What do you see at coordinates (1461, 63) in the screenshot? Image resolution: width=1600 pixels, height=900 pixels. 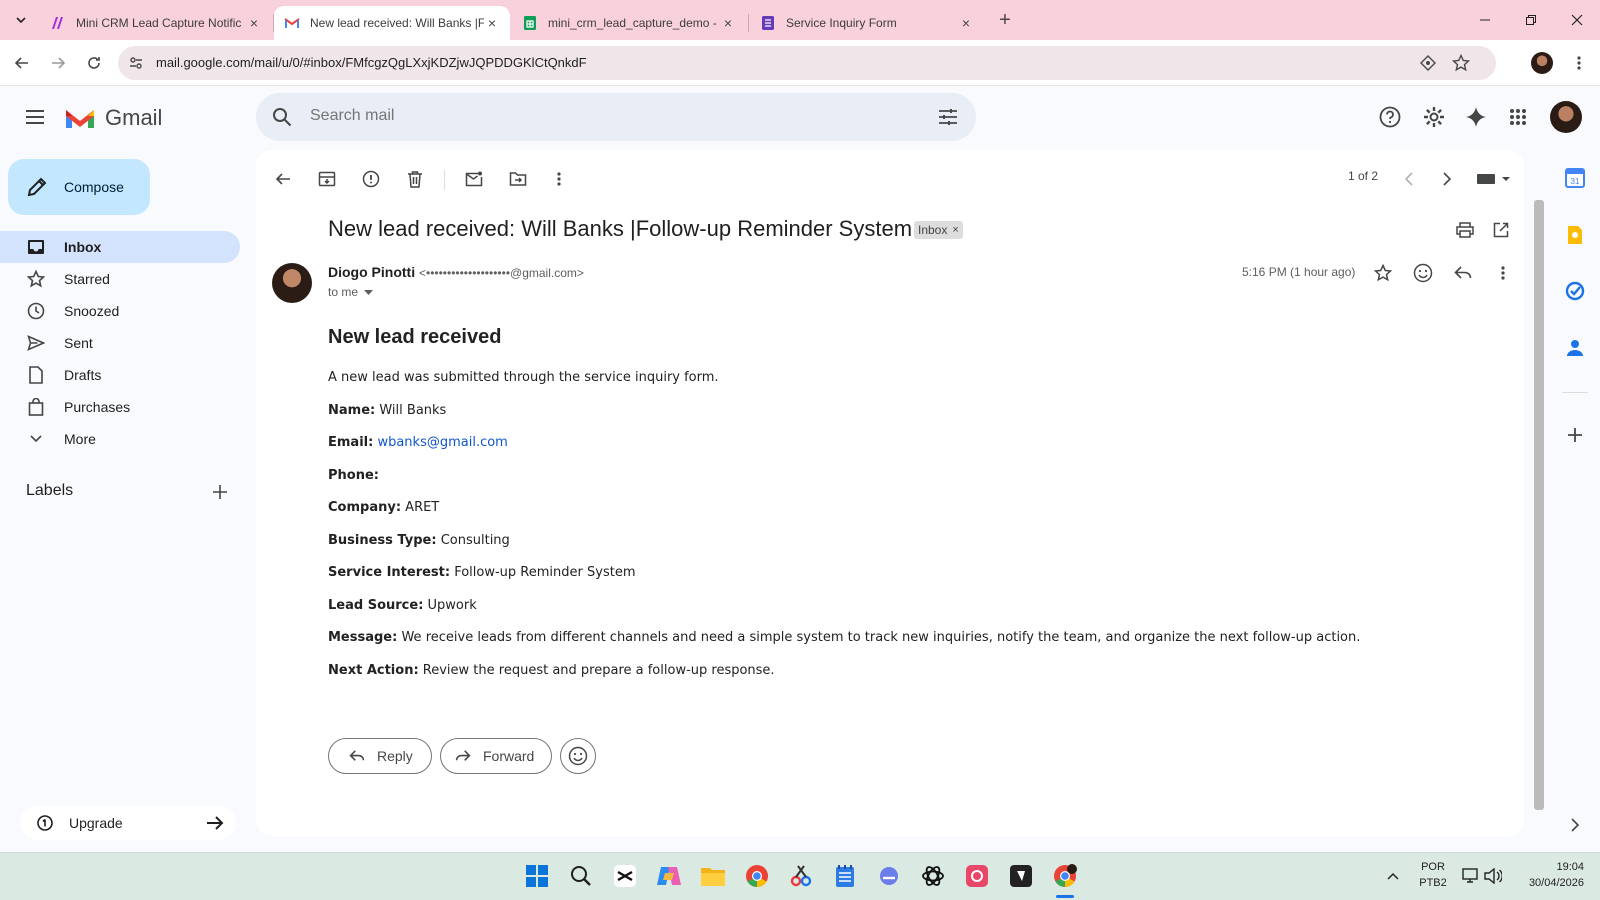 I see `bookmark-star-icon` at bounding box center [1461, 63].